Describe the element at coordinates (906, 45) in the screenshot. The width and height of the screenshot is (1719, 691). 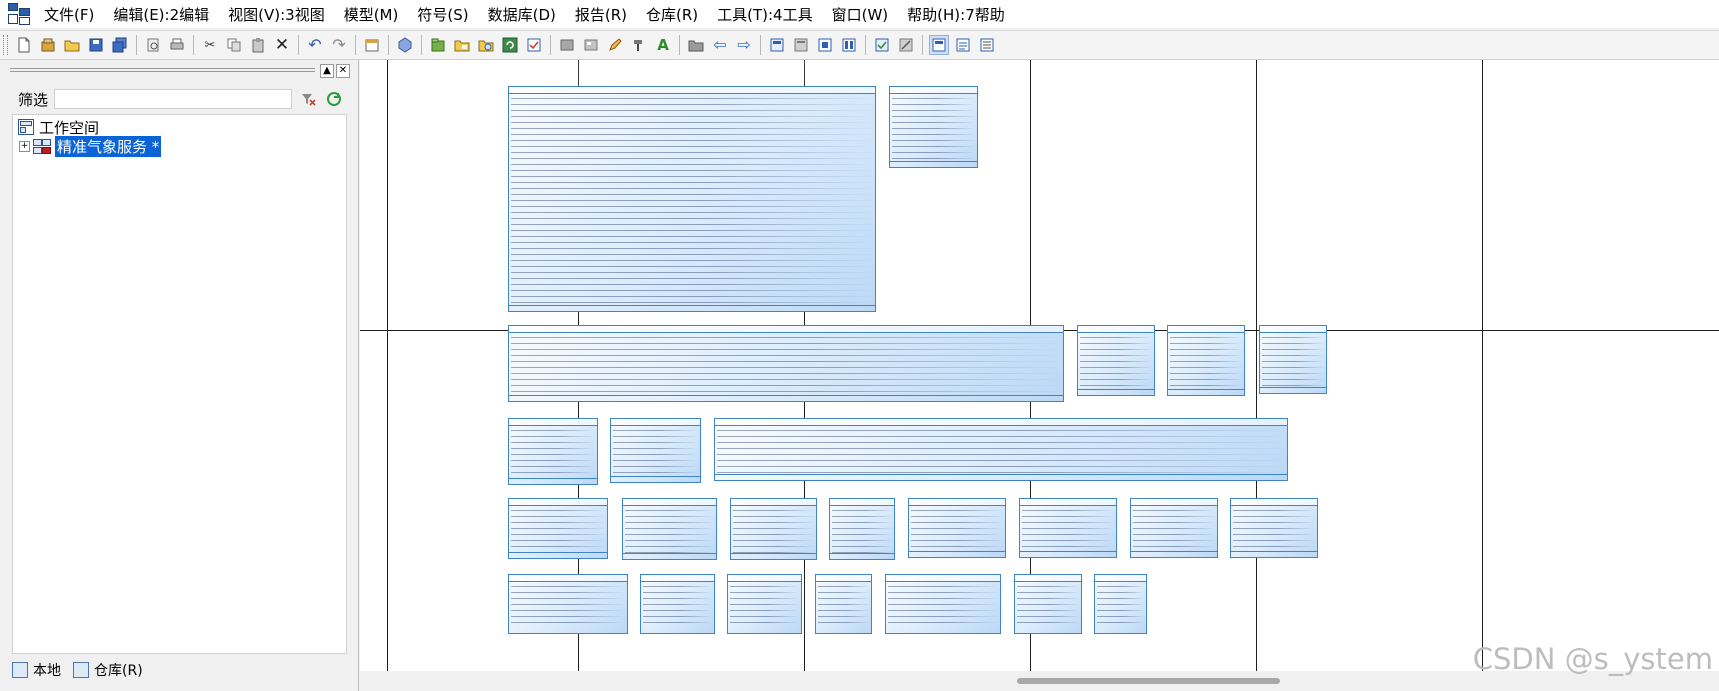
I see `reverse-engineer-icon` at that location.